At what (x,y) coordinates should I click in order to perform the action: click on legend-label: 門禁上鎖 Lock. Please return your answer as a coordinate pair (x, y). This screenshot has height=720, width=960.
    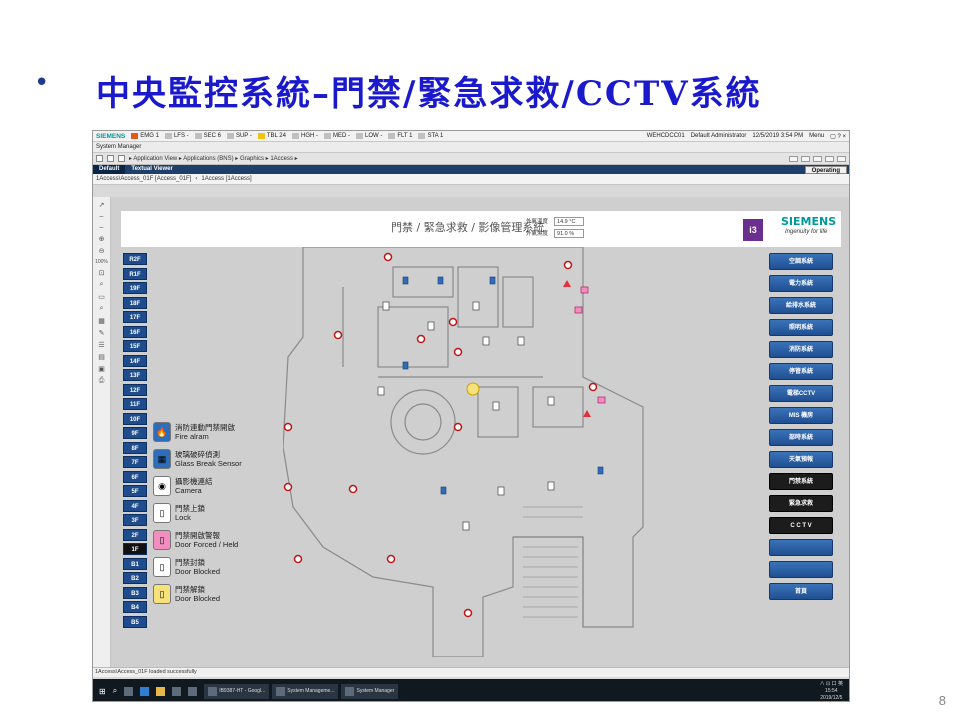
    Looking at the image, I should click on (190, 513).